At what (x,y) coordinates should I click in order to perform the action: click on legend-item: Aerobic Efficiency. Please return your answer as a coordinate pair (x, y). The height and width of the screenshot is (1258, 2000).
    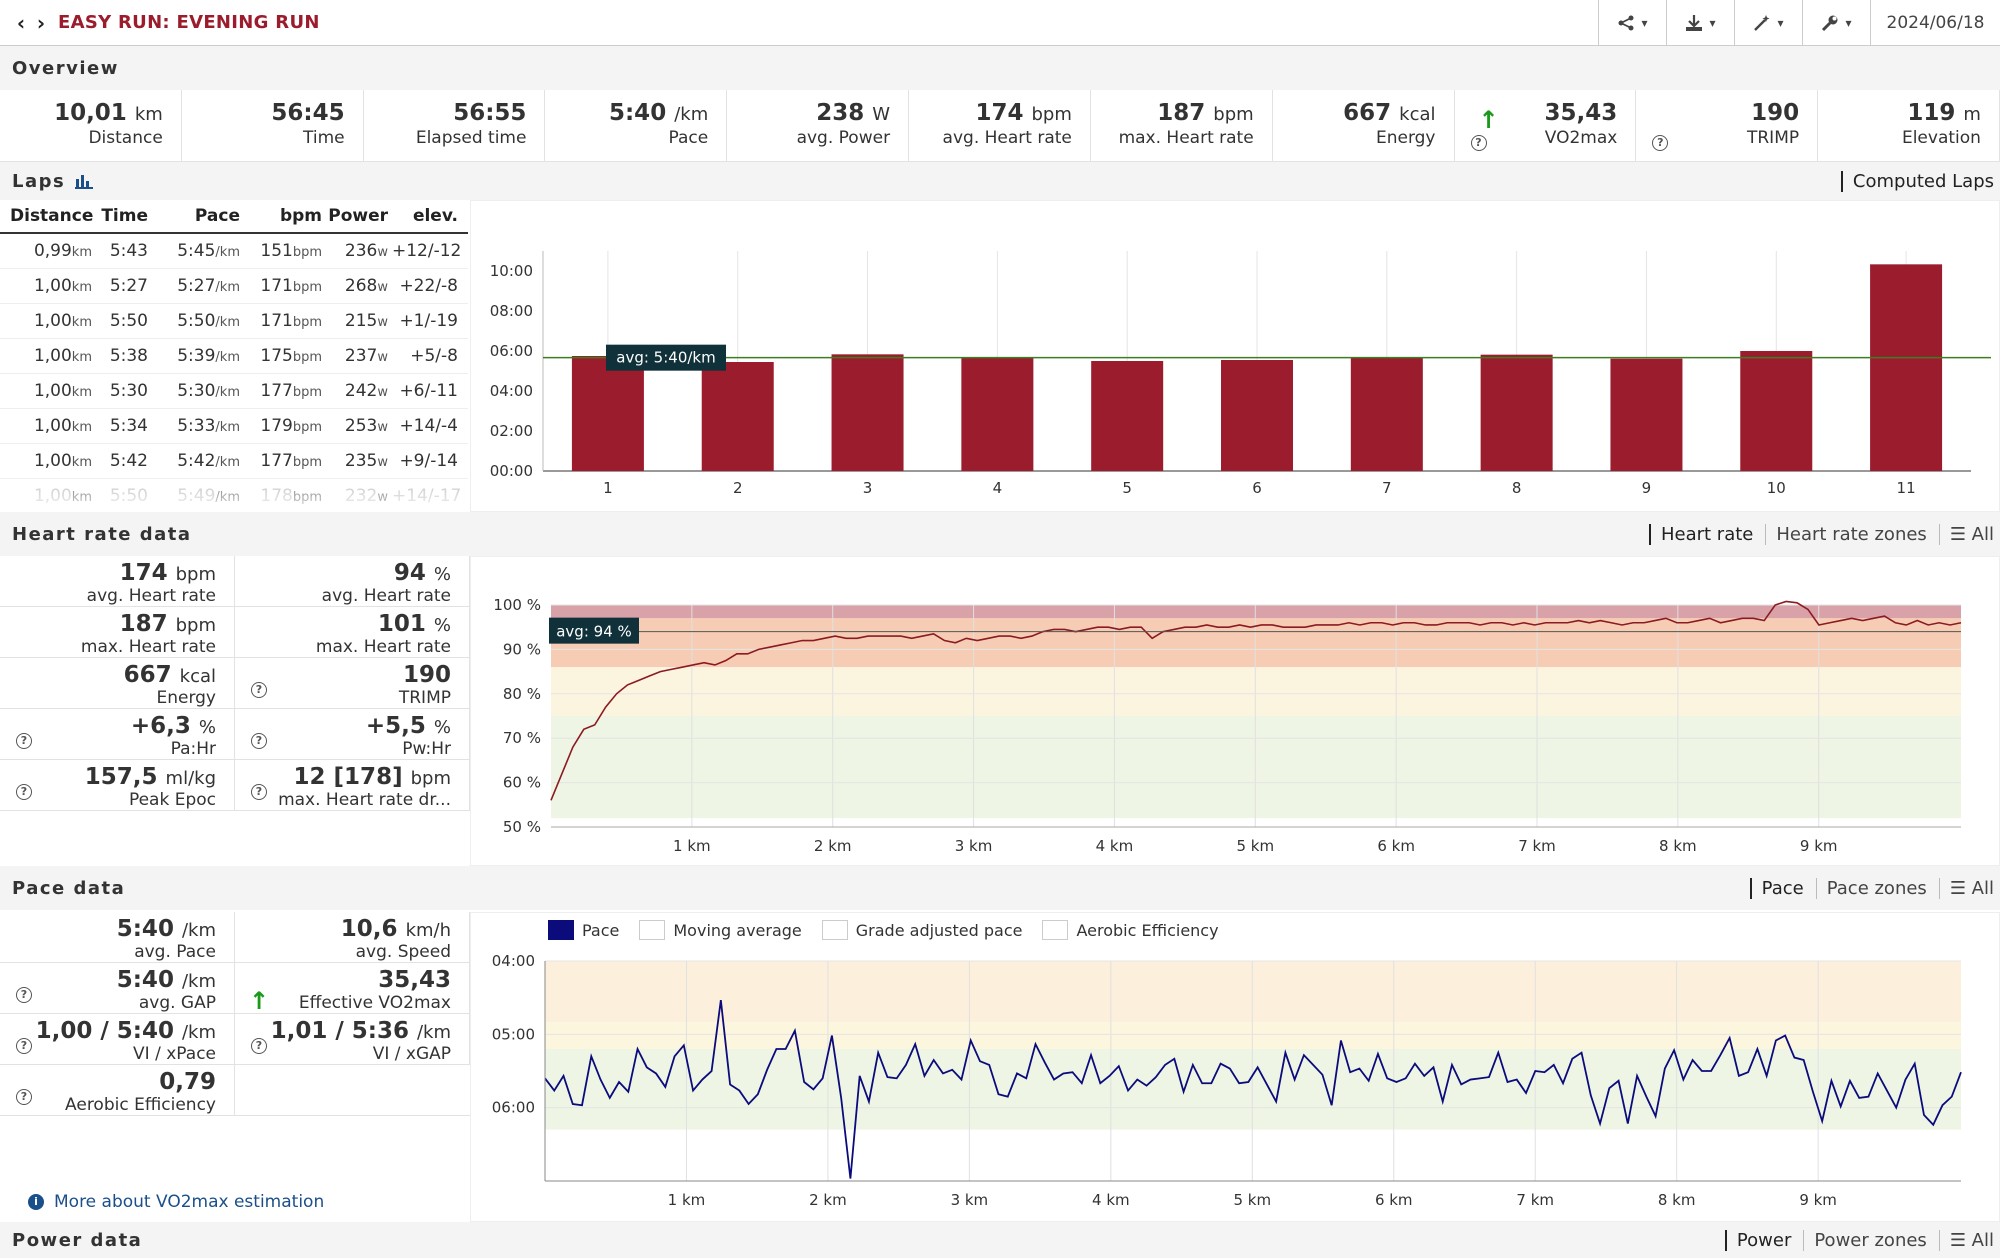
    Looking at the image, I should click on (1130, 930).